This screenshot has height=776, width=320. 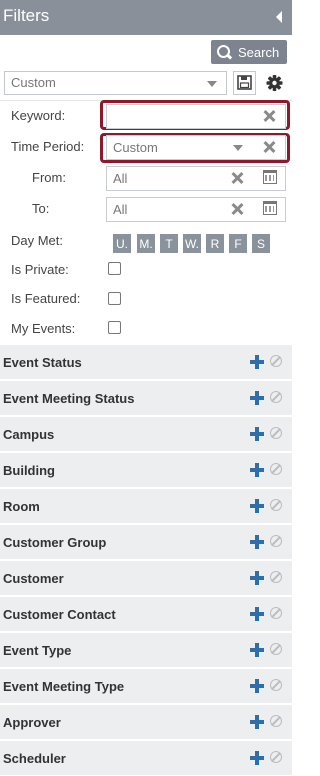 I want to click on clear-to-icon, so click(x=237, y=209).